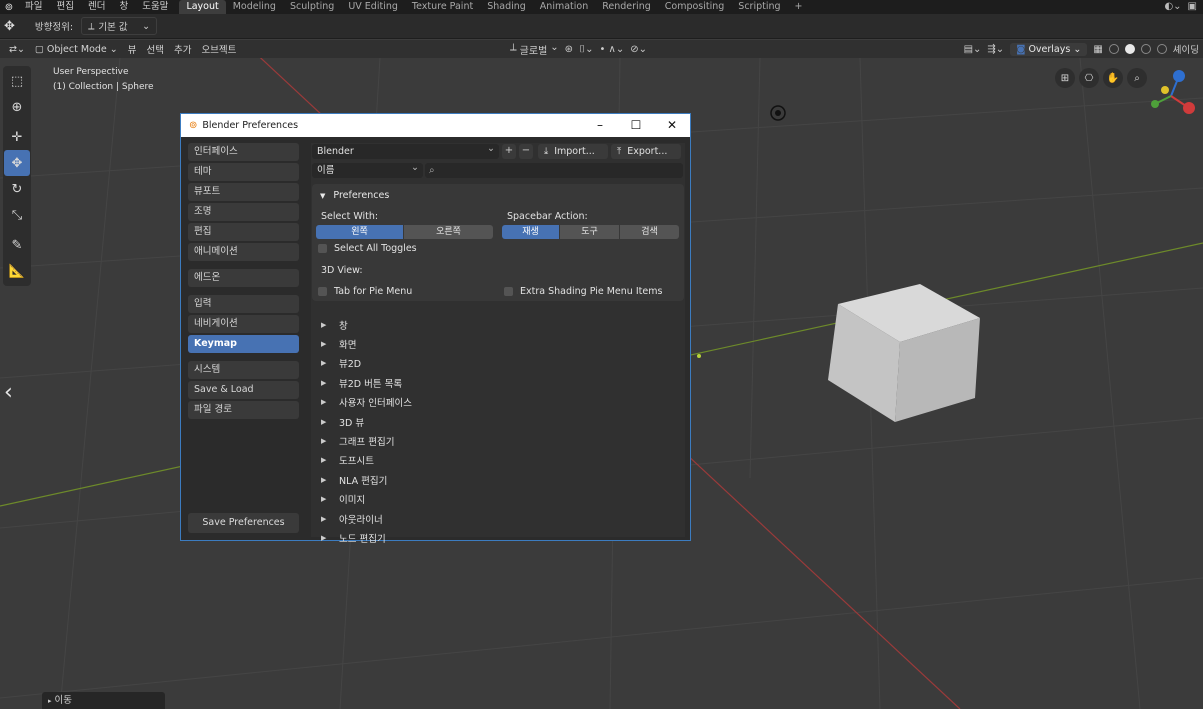  I want to click on tab-layout: Layout, so click(202, 7).